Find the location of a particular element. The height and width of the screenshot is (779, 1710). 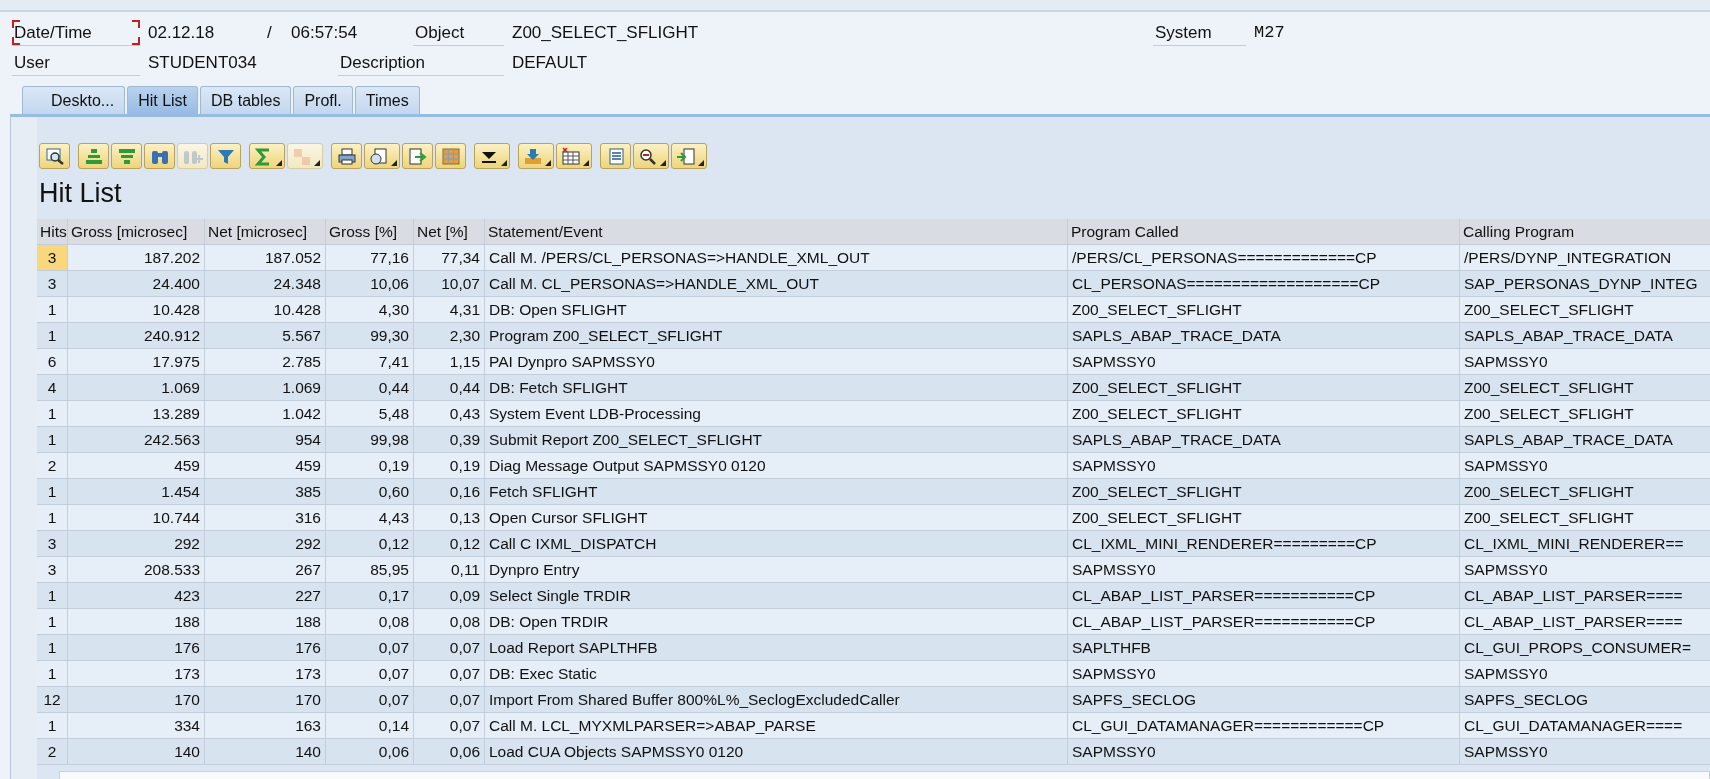

time-value: 06:57:54 is located at coordinates (324, 33).